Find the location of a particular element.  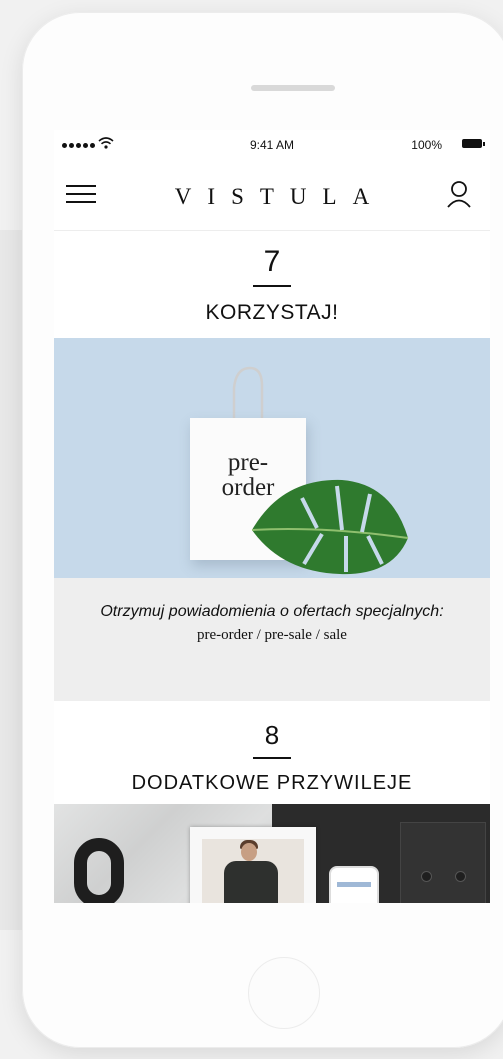

photo-frame is located at coordinates (253, 865).